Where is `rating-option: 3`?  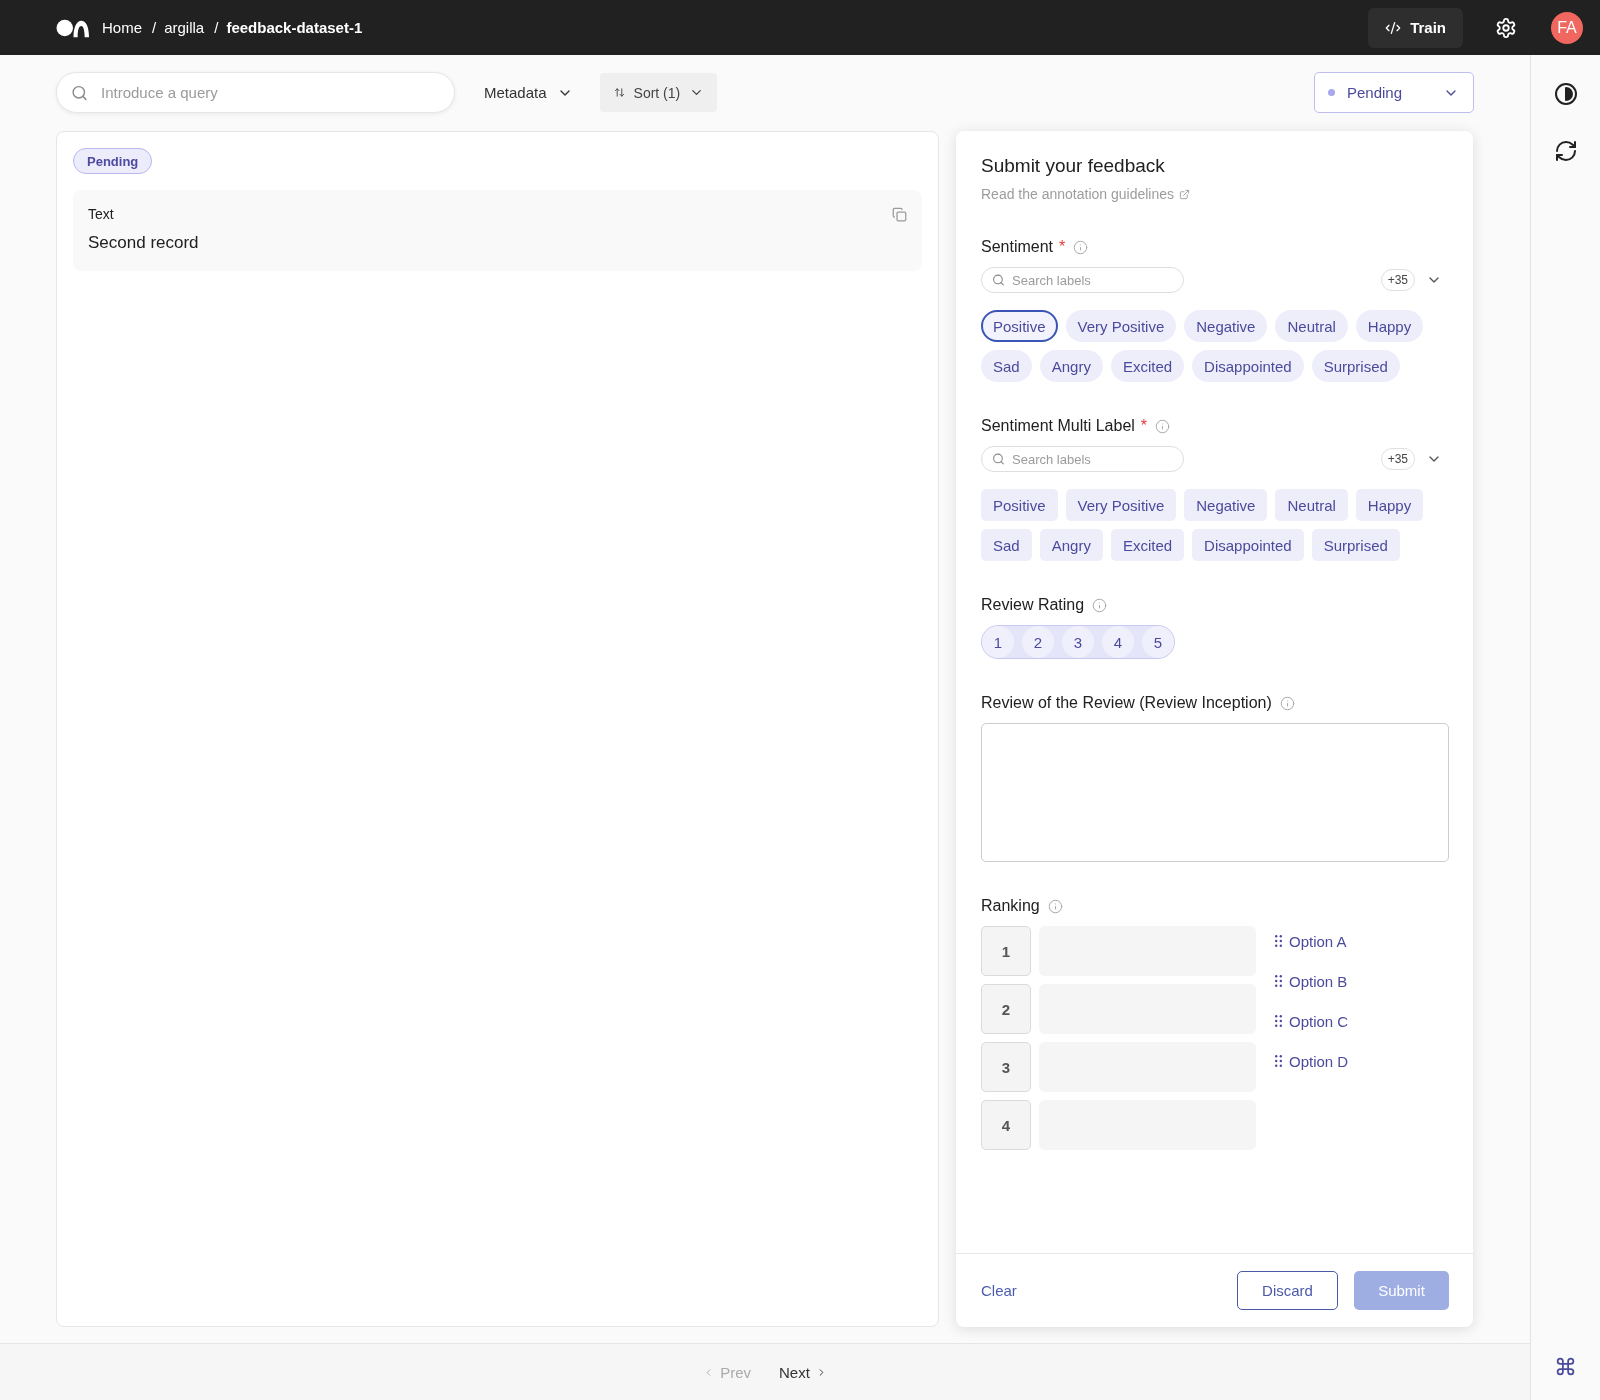 rating-option: 3 is located at coordinates (1078, 642).